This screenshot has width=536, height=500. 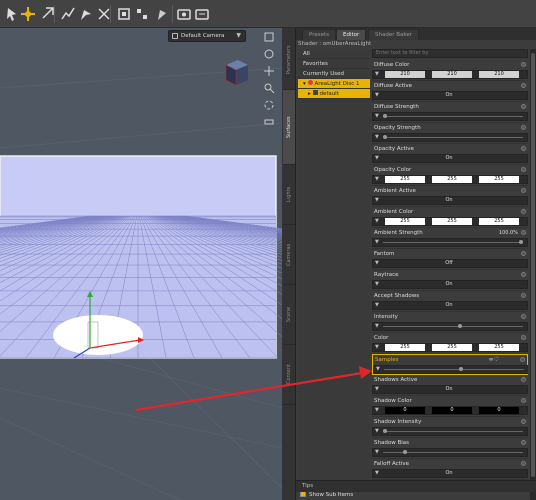 I want to click on pan-icon, so click(x=269, y=71).